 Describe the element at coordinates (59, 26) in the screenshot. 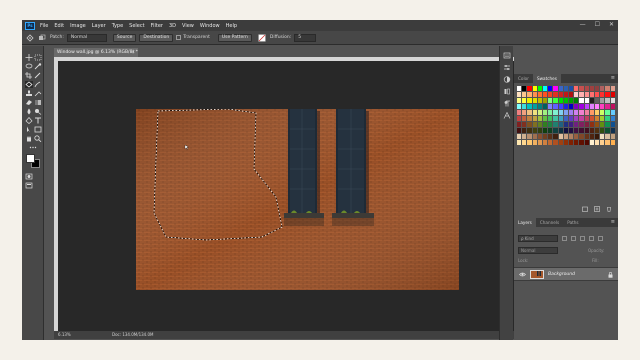

I see `menu-edit: Edit` at that location.